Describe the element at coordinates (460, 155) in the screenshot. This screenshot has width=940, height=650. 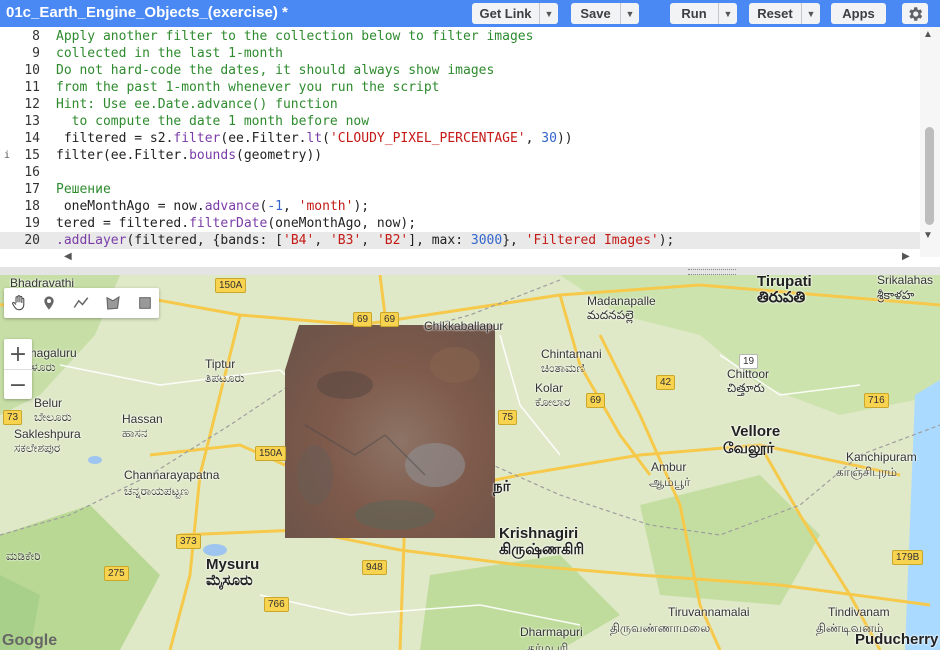
I see `code-line: 15 i filter(ee.Filter.bounds(geometry))` at that location.